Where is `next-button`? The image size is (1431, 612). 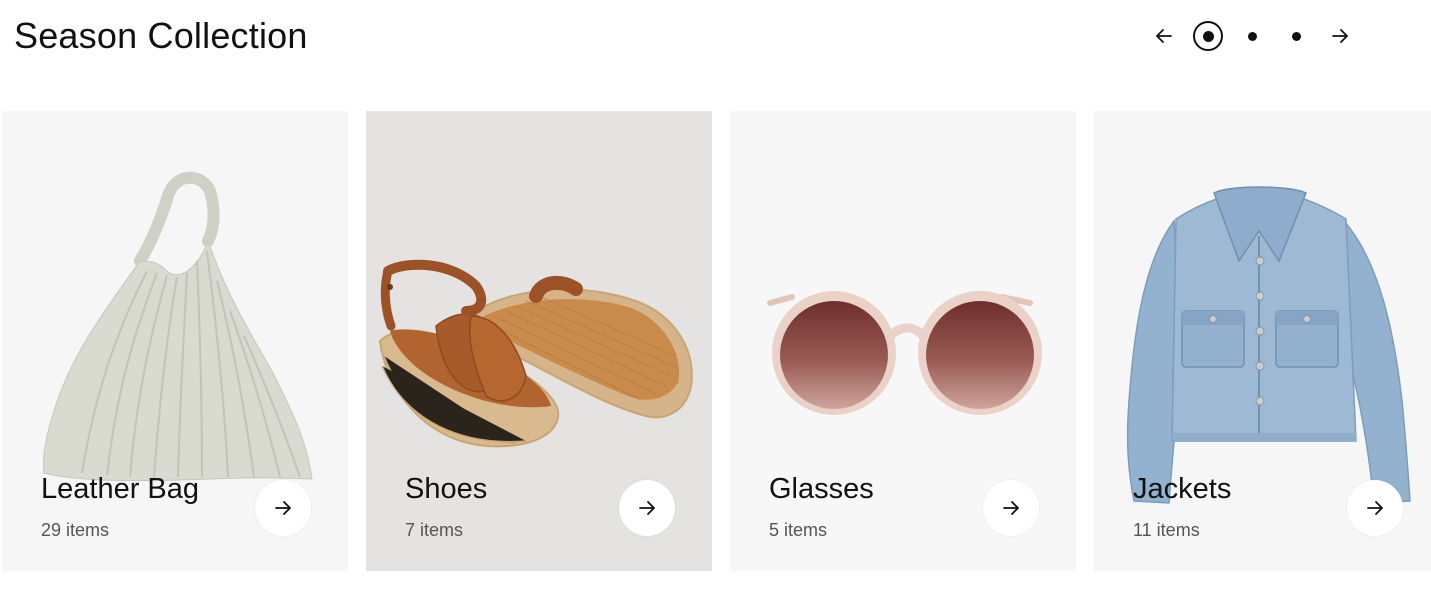 next-button is located at coordinates (1340, 36).